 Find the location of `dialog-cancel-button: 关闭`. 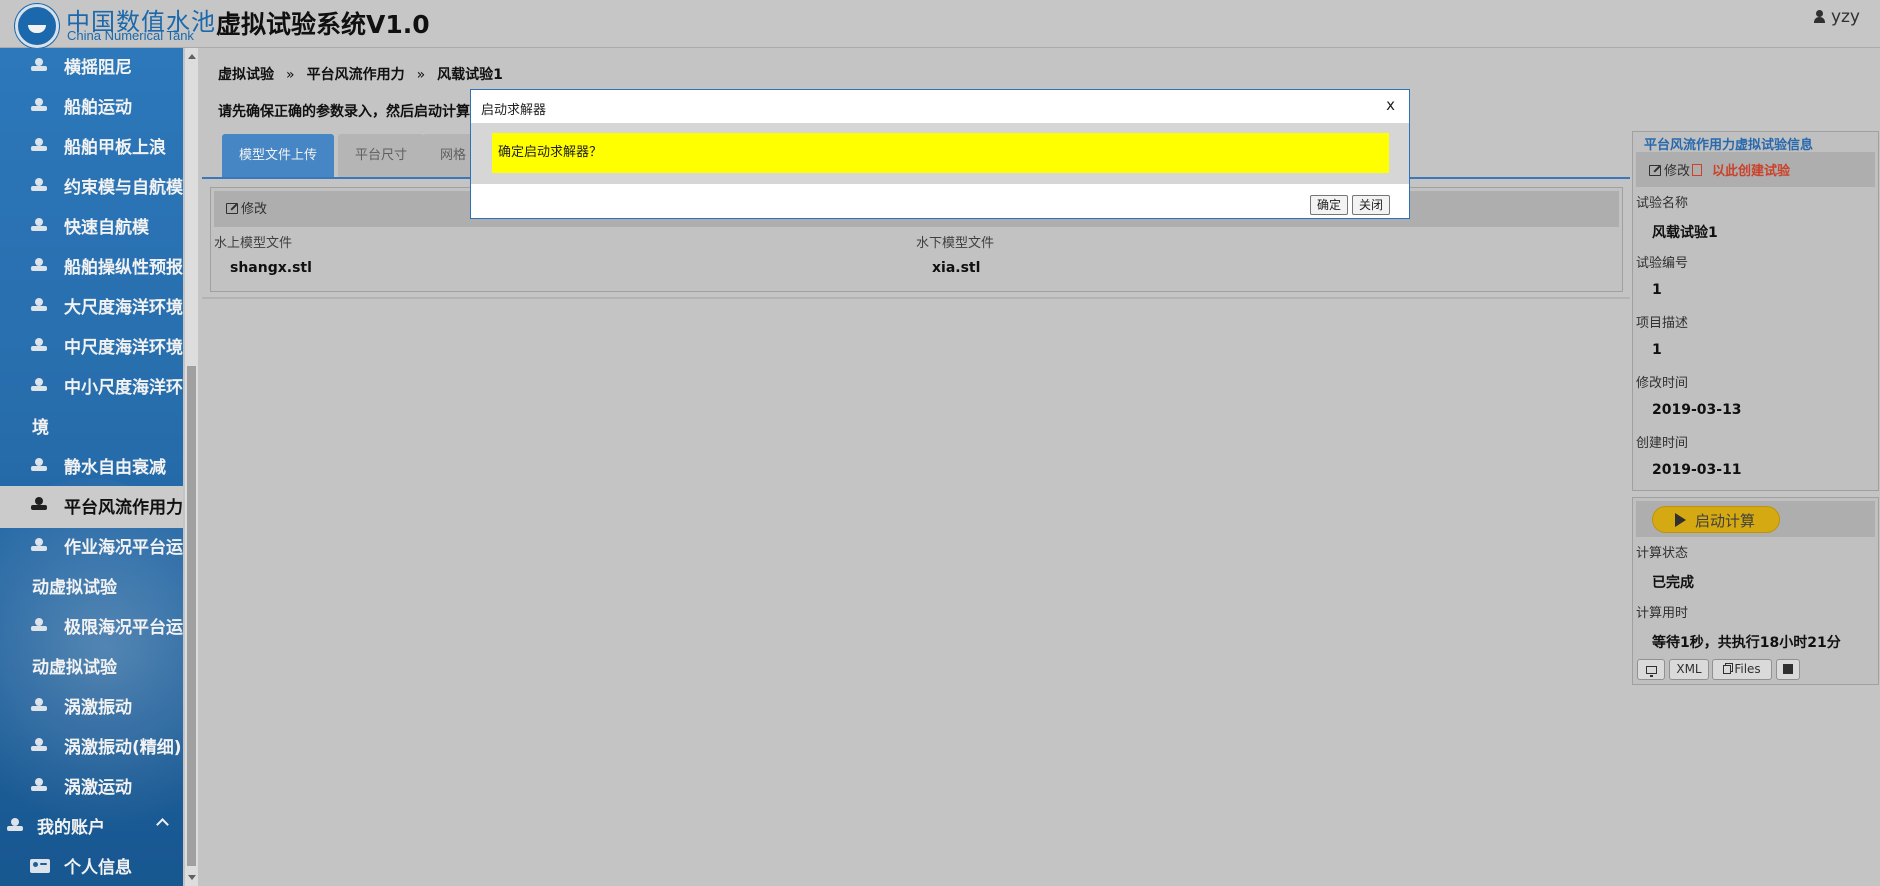

dialog-cancel-button: 关闭 is located at coordinates (1371, 205).